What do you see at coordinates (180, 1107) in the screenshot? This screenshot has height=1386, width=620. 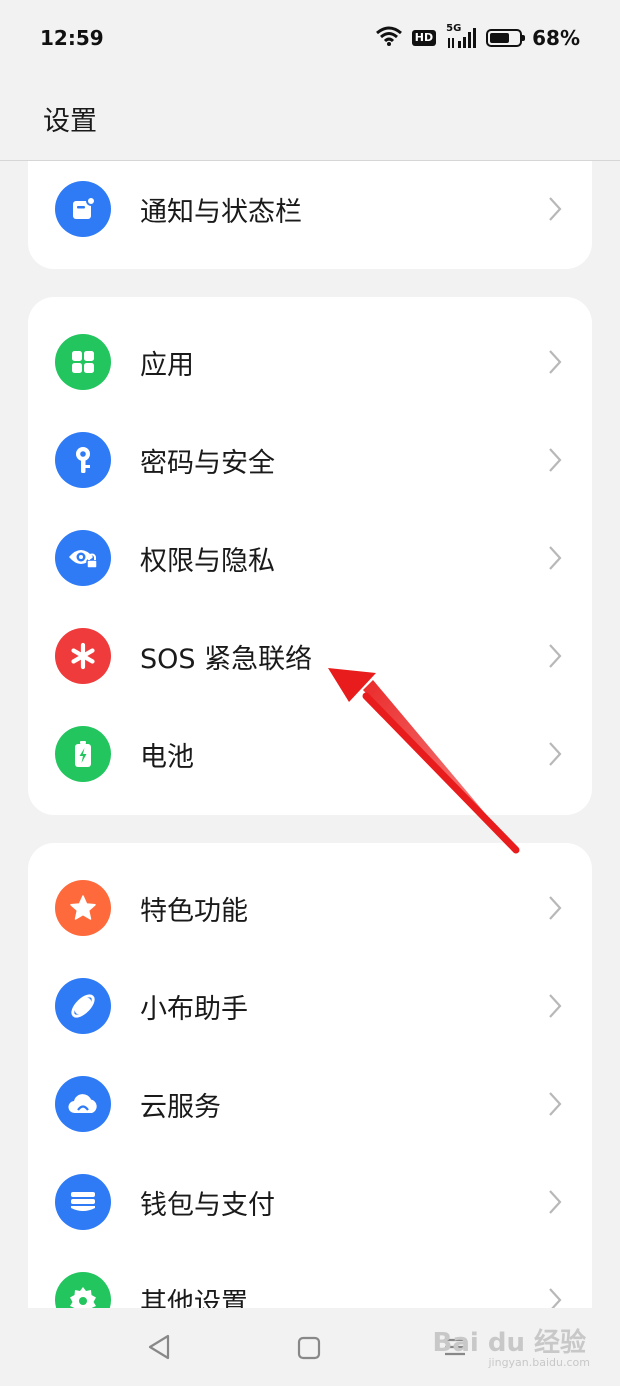 I see `settings-item-label: 云服务` at bounding box center [180, 1107].